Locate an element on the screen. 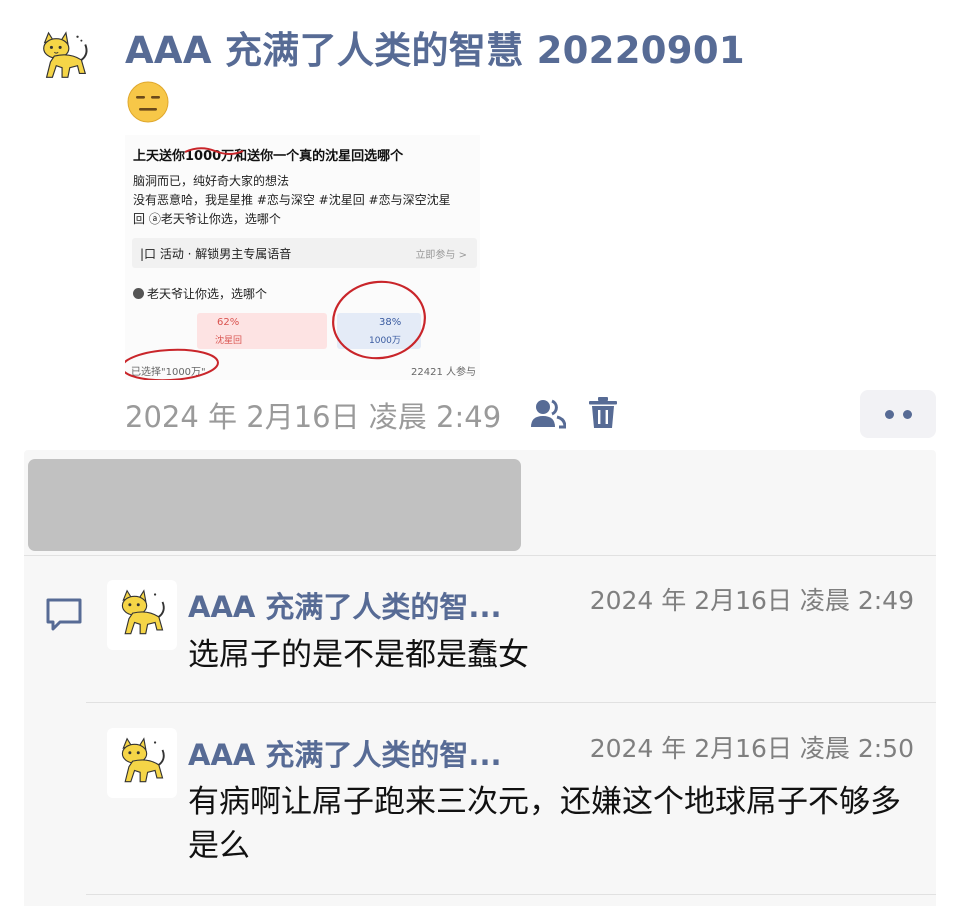 The image size is (955, 906). likes-redacted-block is located at coordinates (274, 505).